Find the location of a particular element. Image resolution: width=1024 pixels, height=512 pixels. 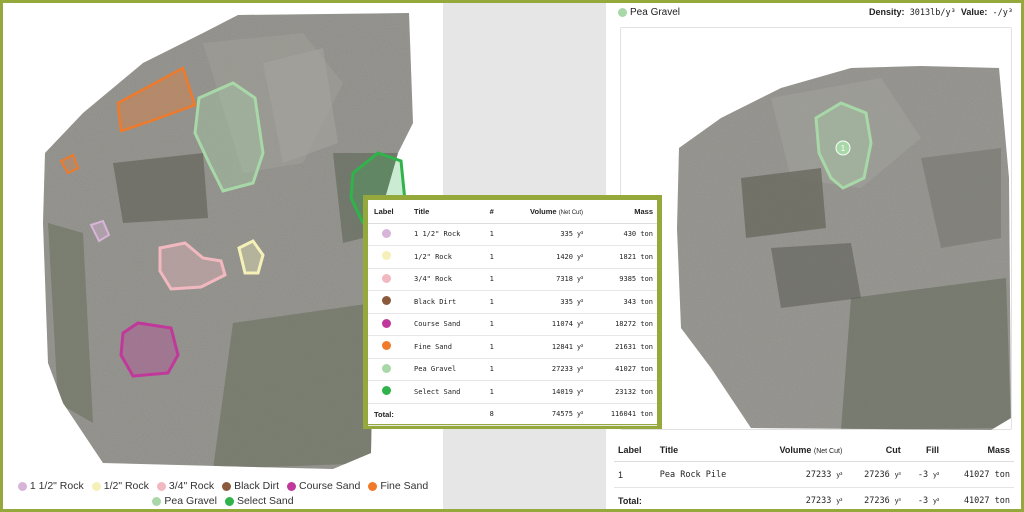

table-row: Pea Gravel 1 27233 y³ 41027 ton is located at coordinates (512, 369).